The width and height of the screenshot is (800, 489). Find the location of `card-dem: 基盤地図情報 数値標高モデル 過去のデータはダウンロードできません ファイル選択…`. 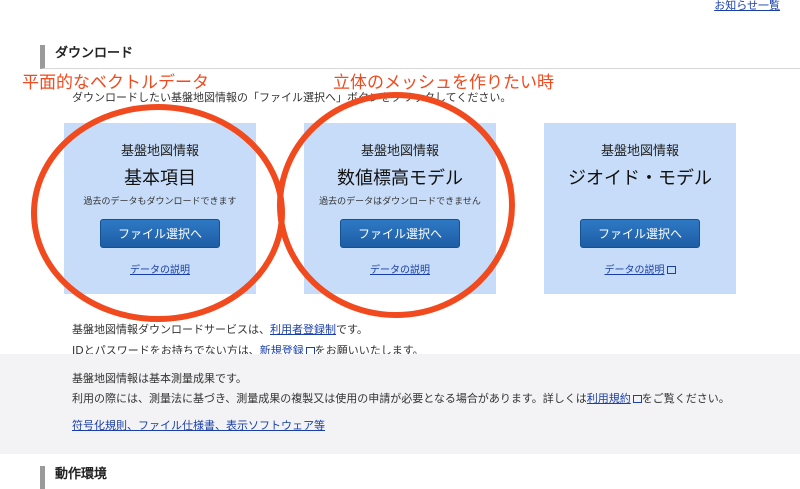

card-dem: 基盤地図情報 数値標高モデル 過去のデータはダウンロードできません ファイル選択… is located at coordinates (400, 208).